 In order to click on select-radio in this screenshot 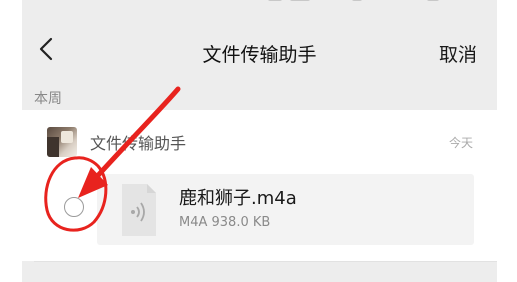, I will do `click(74, 207)`.